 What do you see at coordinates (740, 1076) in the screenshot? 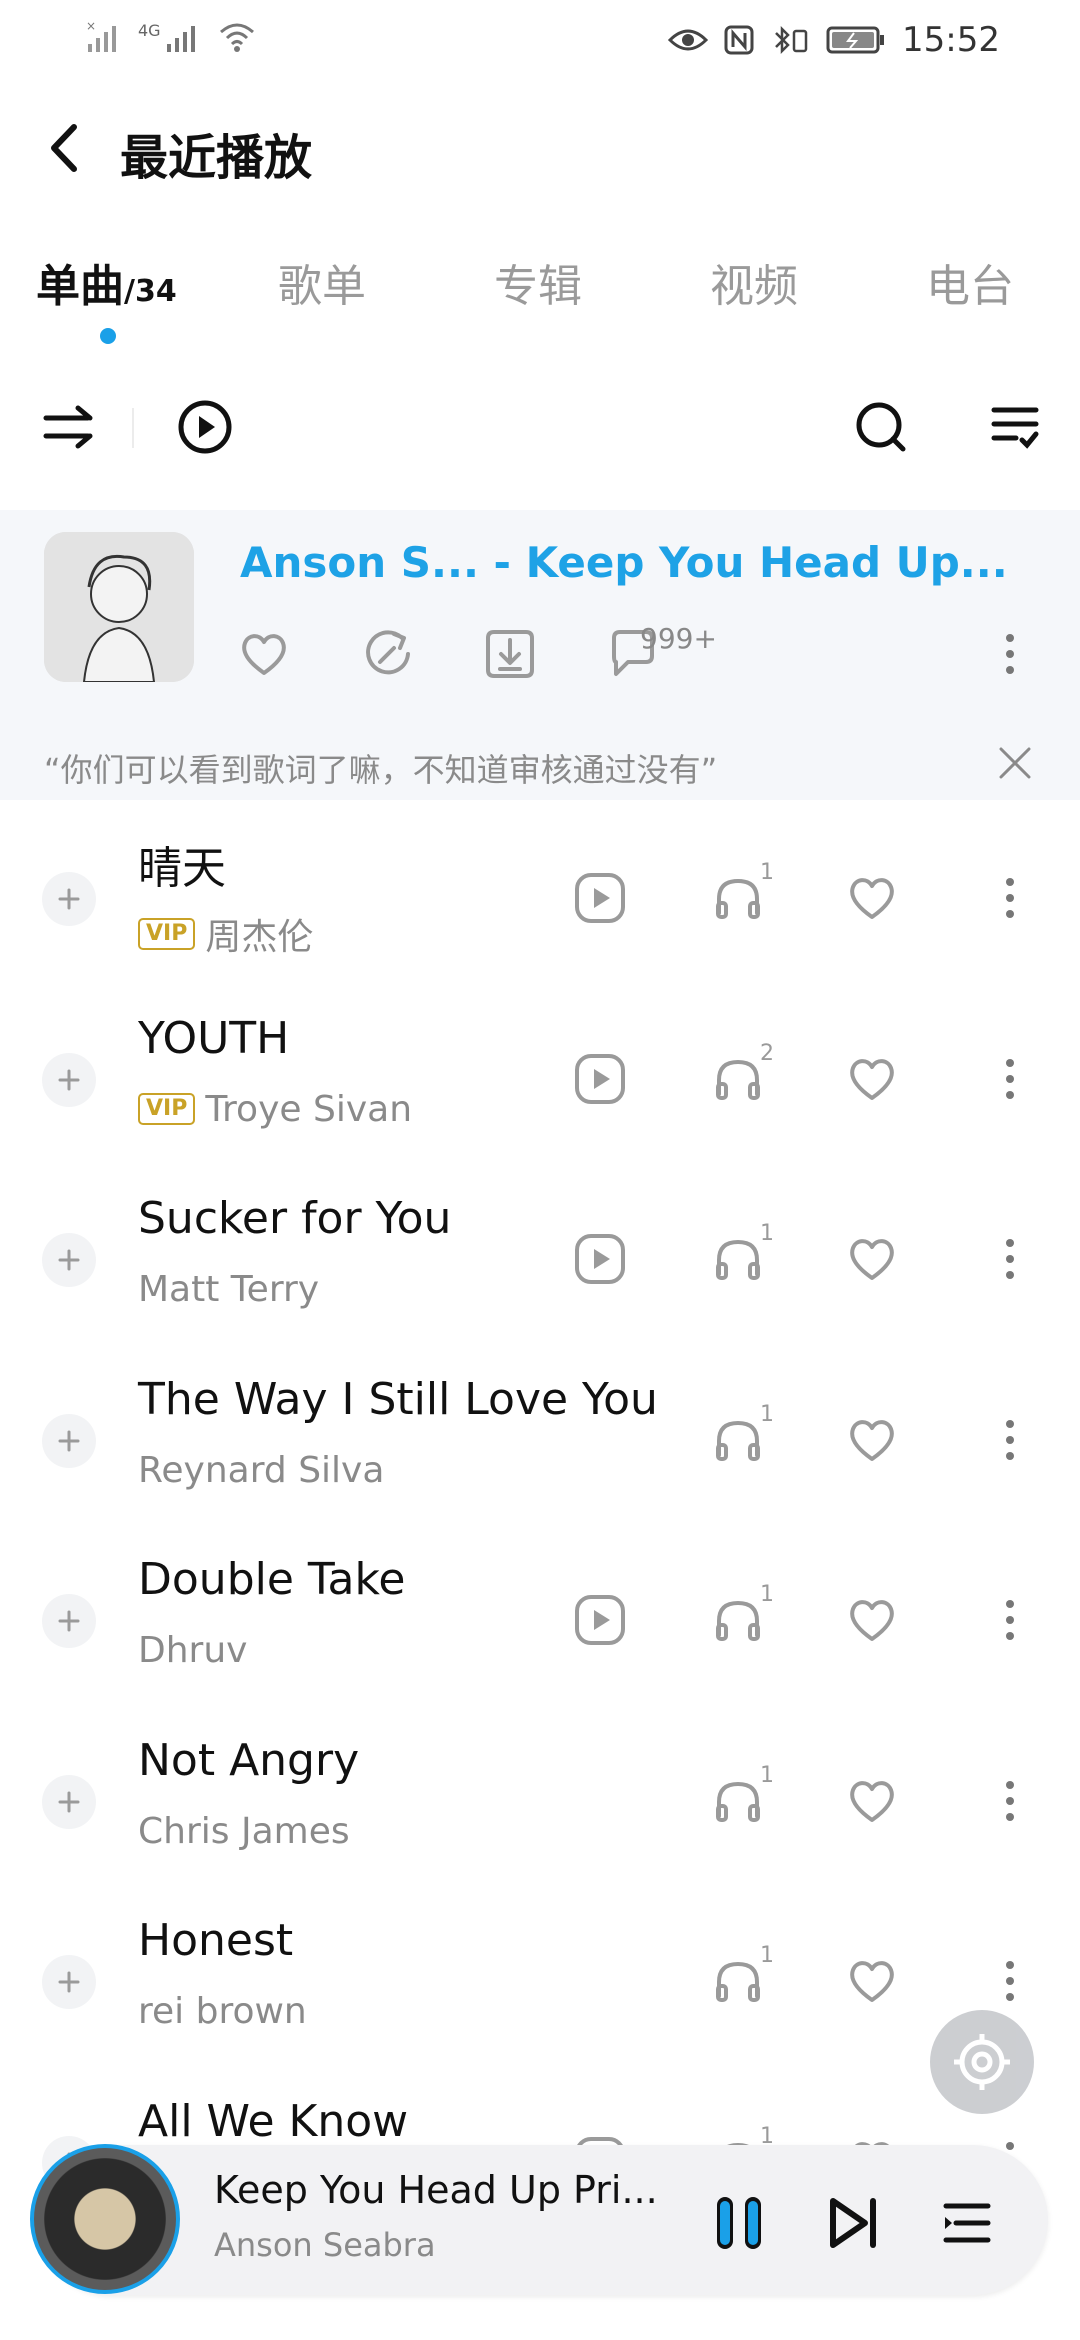
I see `listen-together-button: 2` at bounding box center [740, 1076].